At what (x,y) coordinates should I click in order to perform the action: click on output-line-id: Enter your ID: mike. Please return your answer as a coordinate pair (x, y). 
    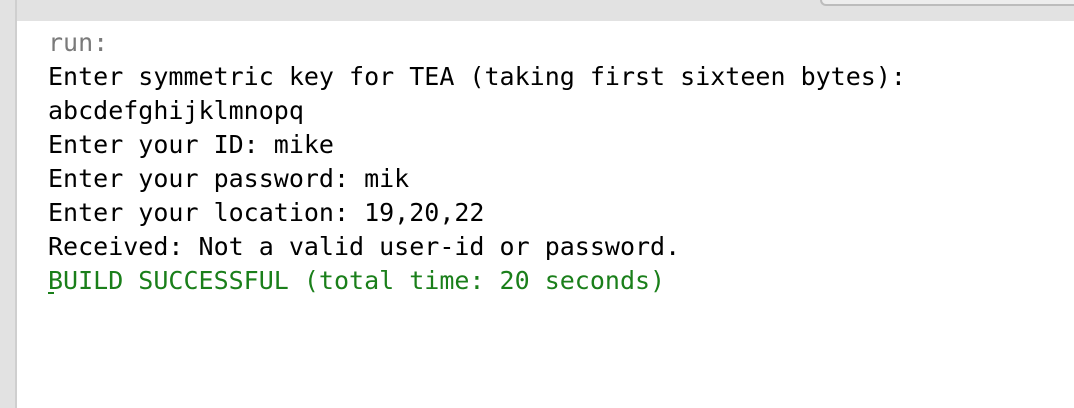
    Looking at the image, I should click on (191, 144).